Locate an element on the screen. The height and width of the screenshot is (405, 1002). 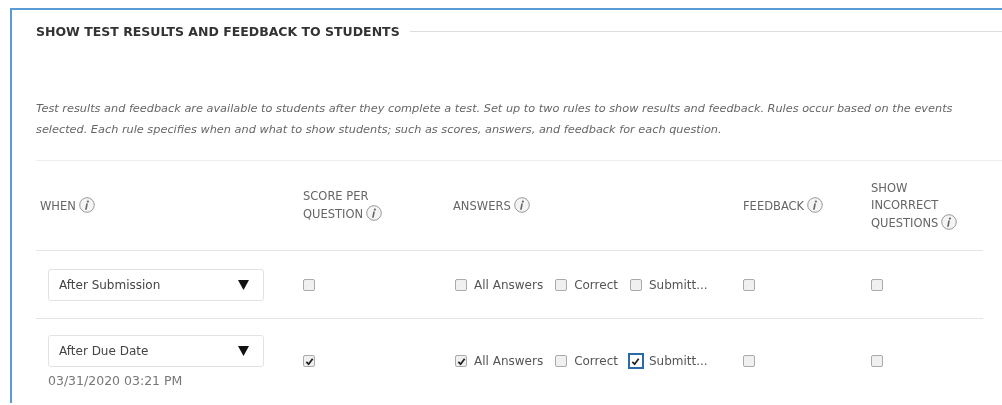
when-dropdown: After Due Date is located at coordinates (156, 350).